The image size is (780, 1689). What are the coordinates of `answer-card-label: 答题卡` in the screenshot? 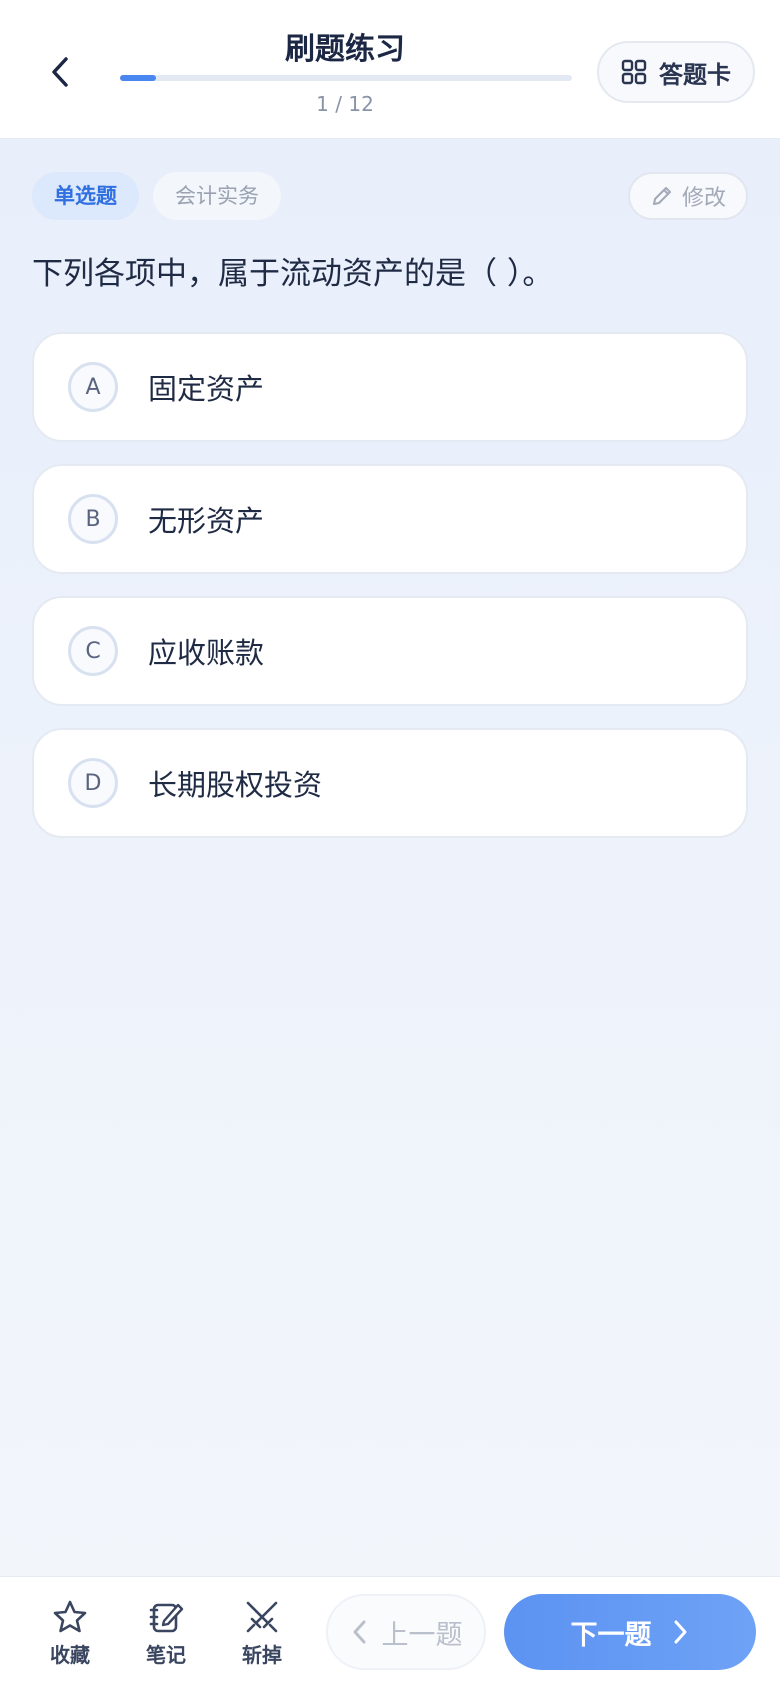 It's located at (695, 74).